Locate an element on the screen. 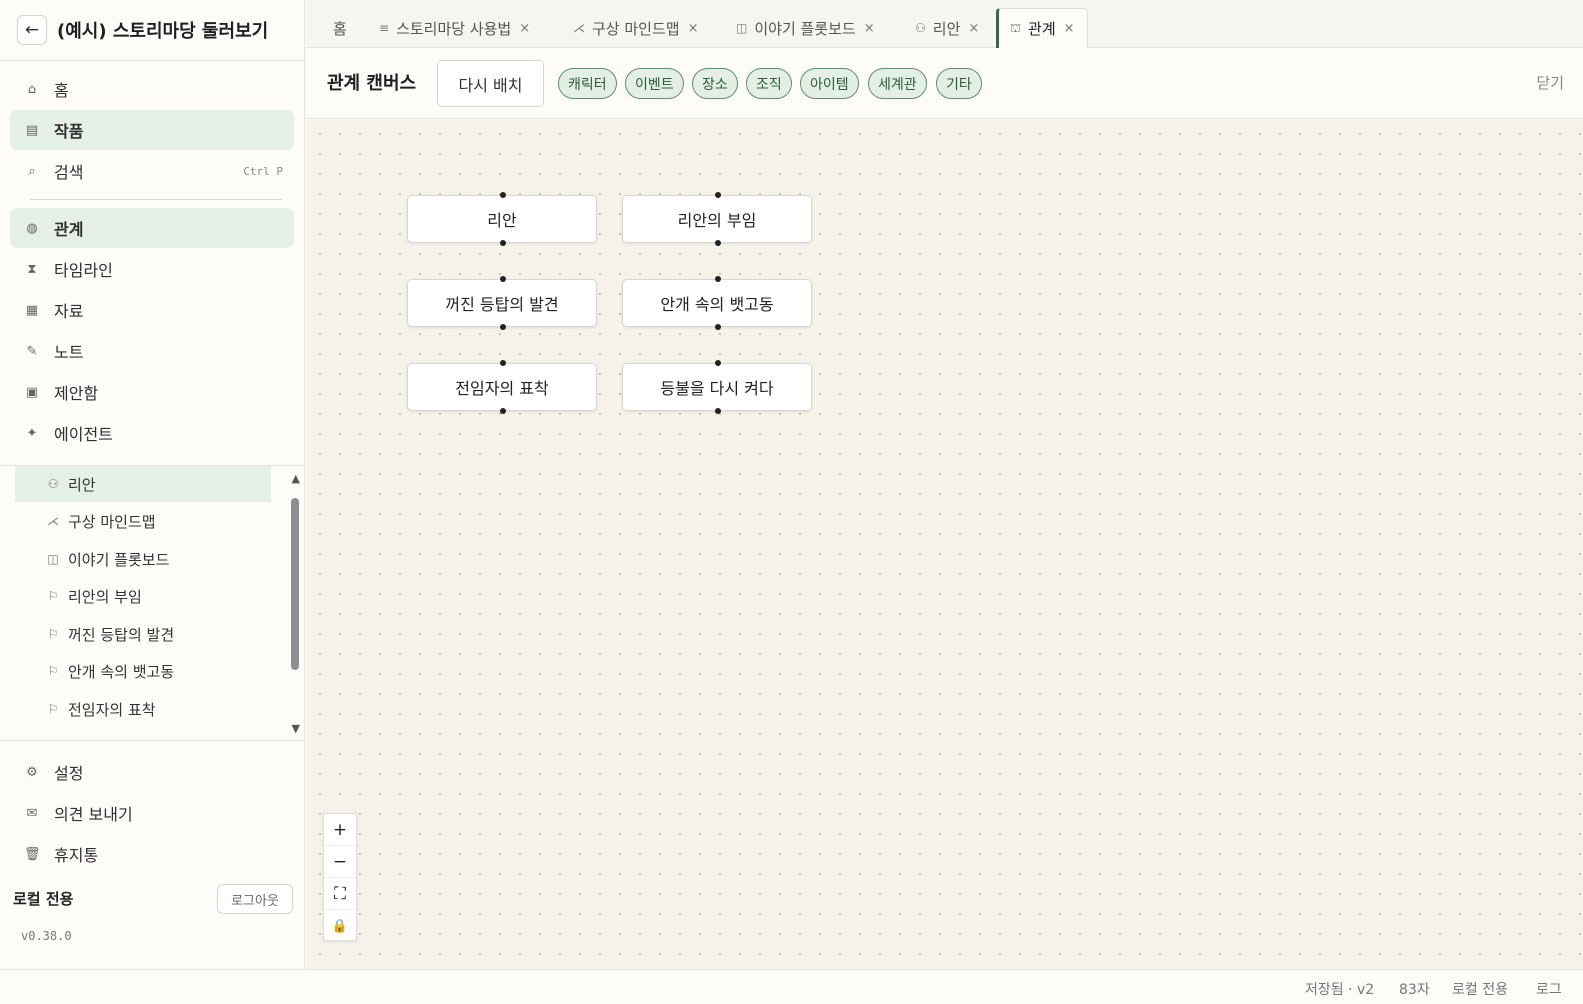 This screenshot has width=1583, height=1004. filter-chip-worldview: 세계관 is located at coordinates (897, 83).